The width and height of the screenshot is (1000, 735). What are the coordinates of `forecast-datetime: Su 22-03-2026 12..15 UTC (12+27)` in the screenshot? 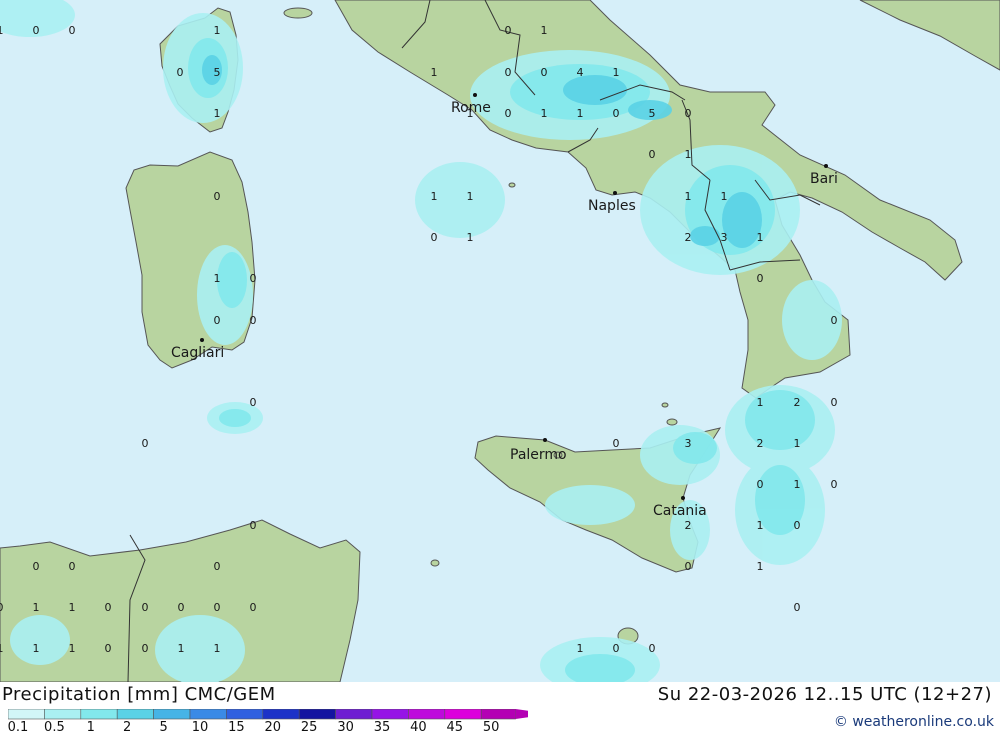 It's located at (824, 694).